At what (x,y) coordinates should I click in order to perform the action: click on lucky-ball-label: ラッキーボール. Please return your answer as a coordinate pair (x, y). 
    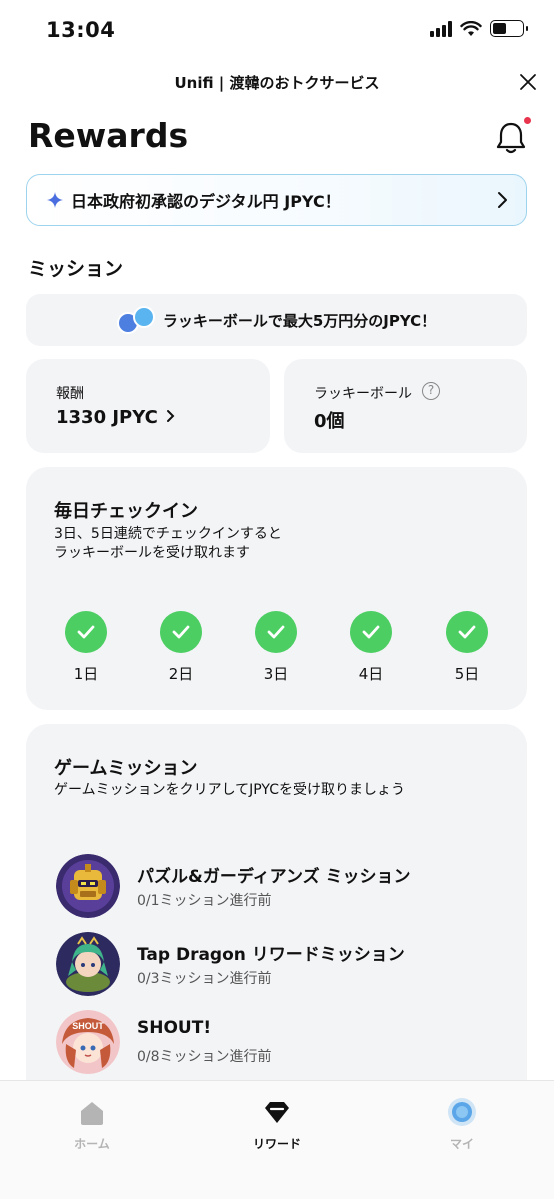
    Looking at the image, I should click on (363, 394).